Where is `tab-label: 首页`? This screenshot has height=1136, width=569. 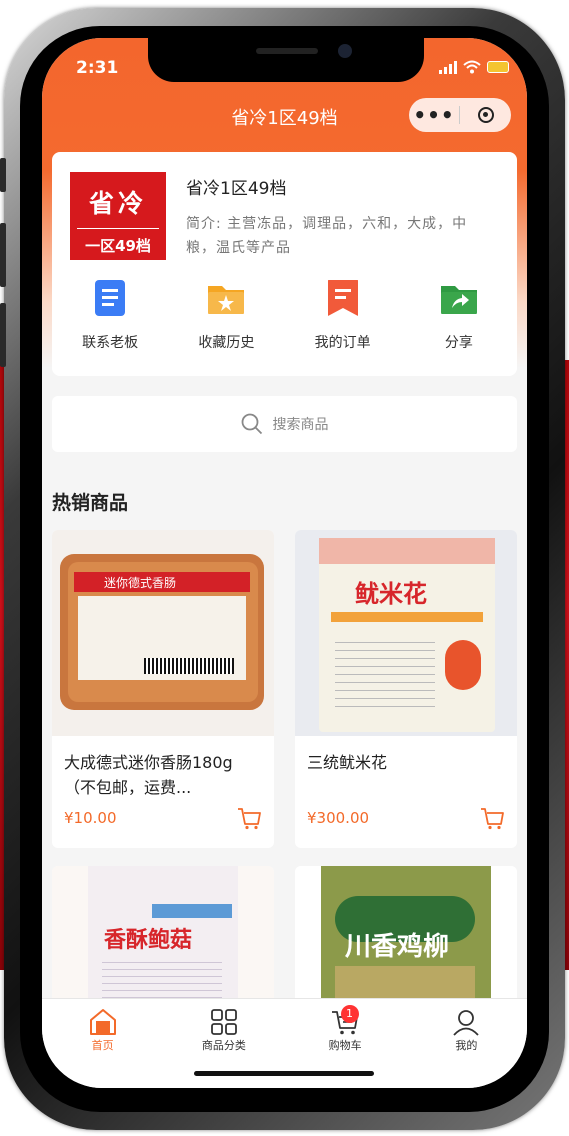 tab-label: 首页 is located at coordinates (102, 1045).